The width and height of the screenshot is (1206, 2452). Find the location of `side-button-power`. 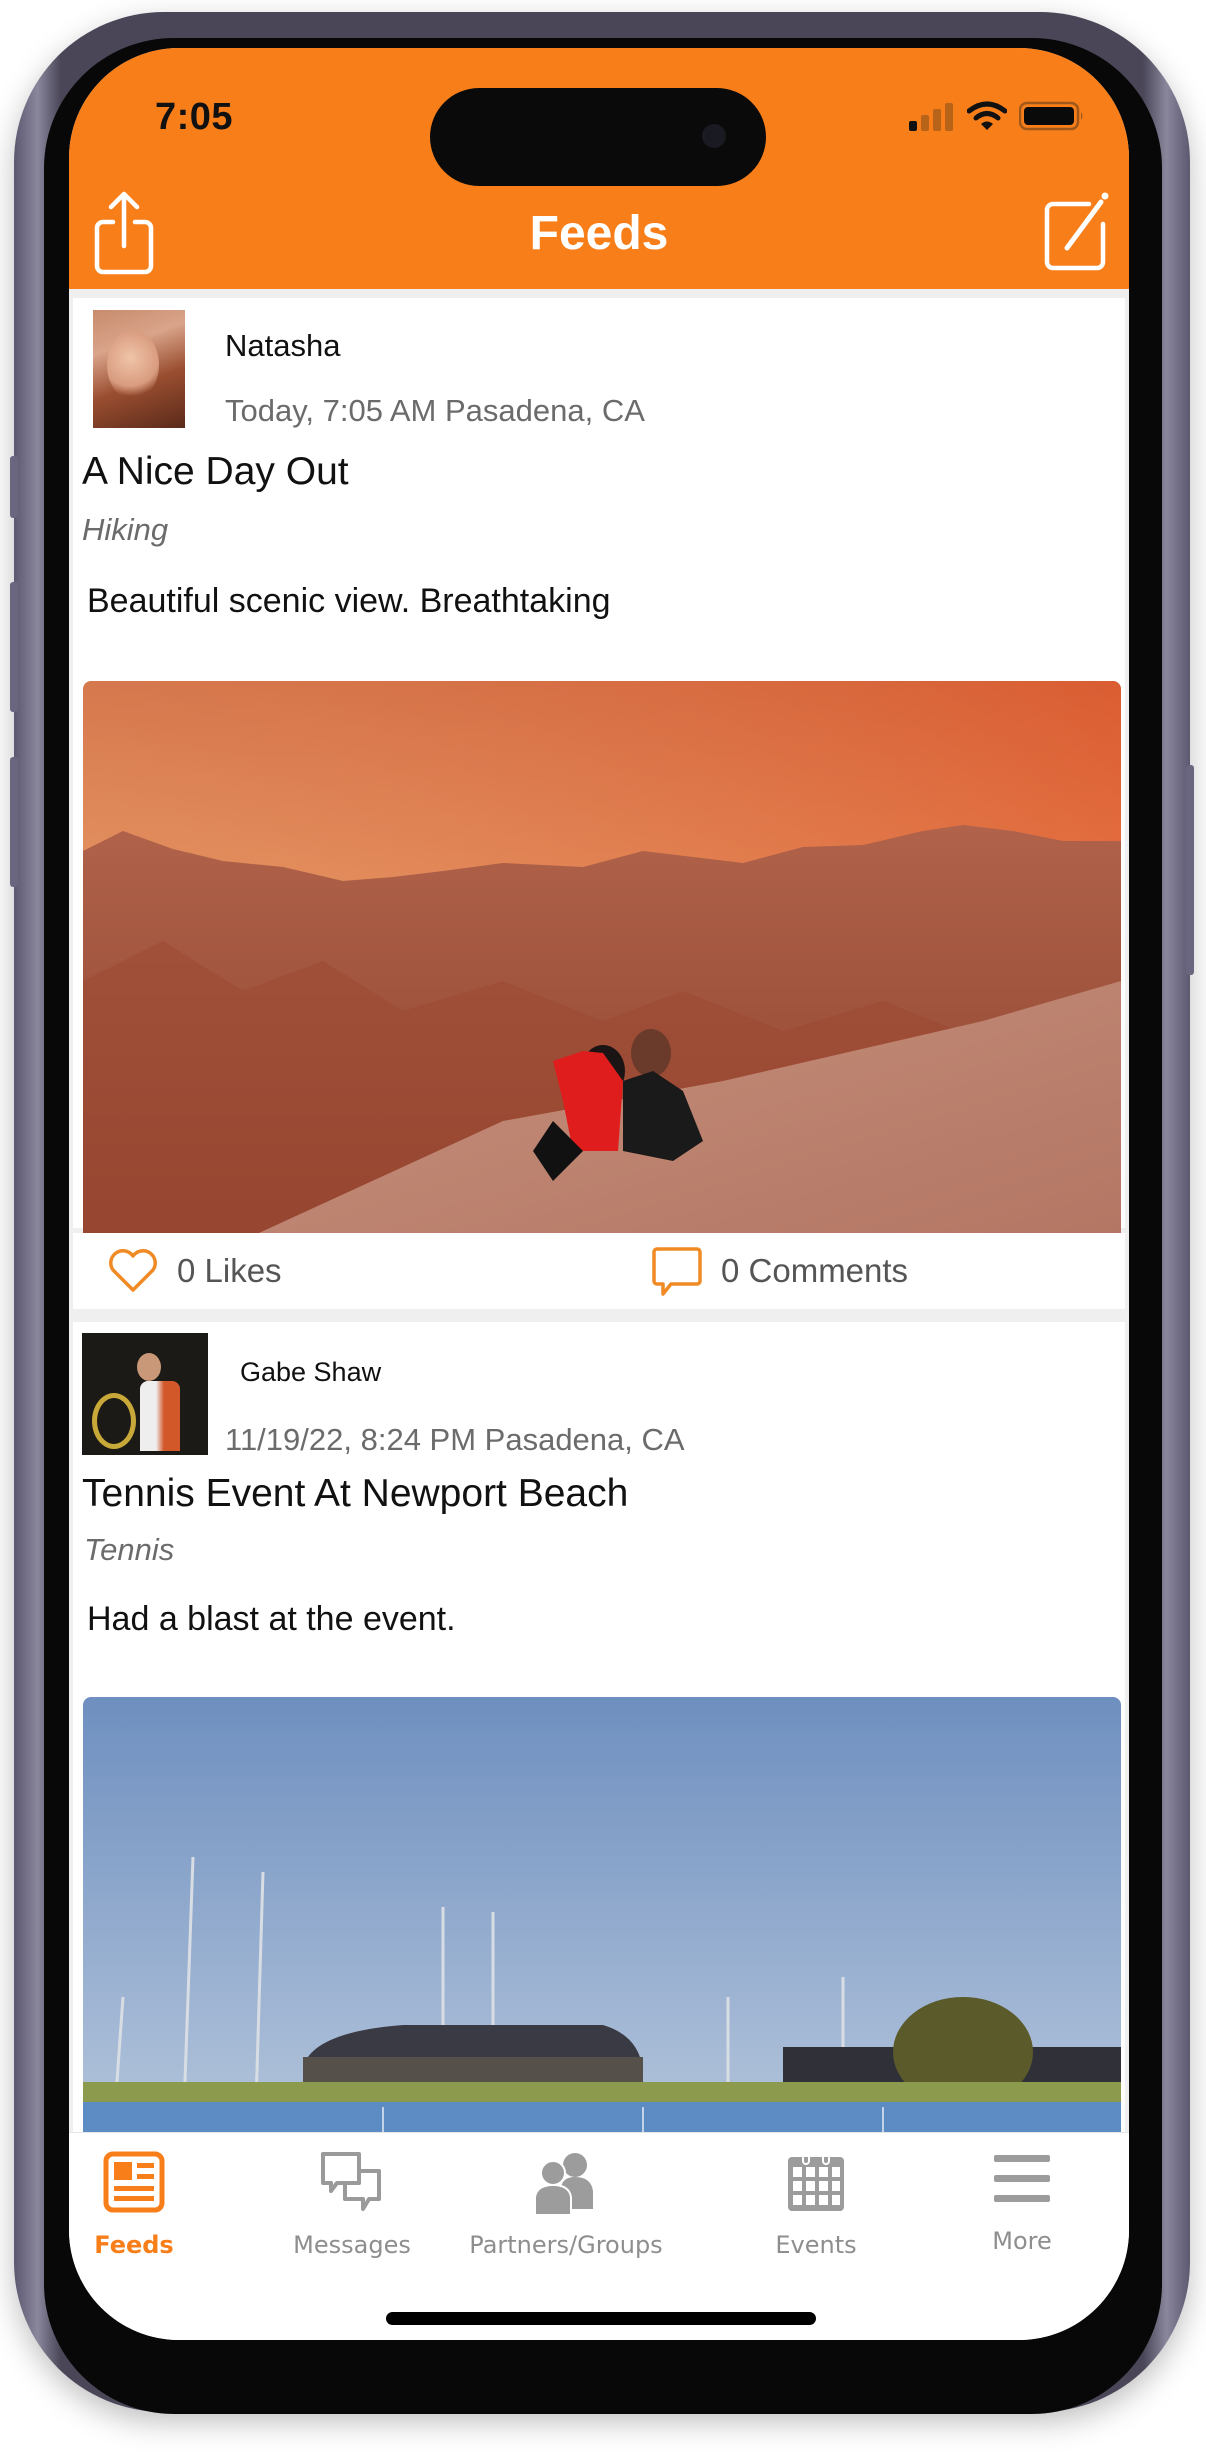

side-button-power is located at coordinates (1190, 870).